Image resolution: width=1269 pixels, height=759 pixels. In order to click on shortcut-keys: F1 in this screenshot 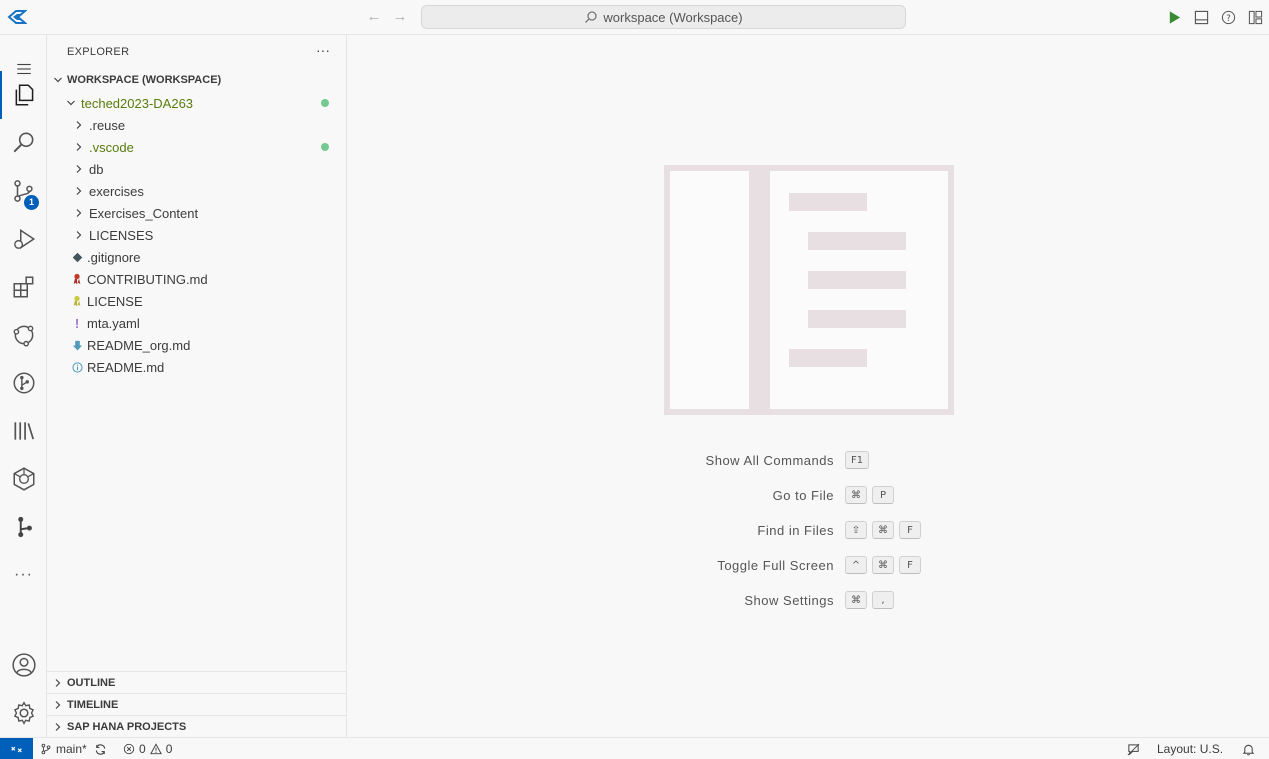, I will do `click(857, 460)`.